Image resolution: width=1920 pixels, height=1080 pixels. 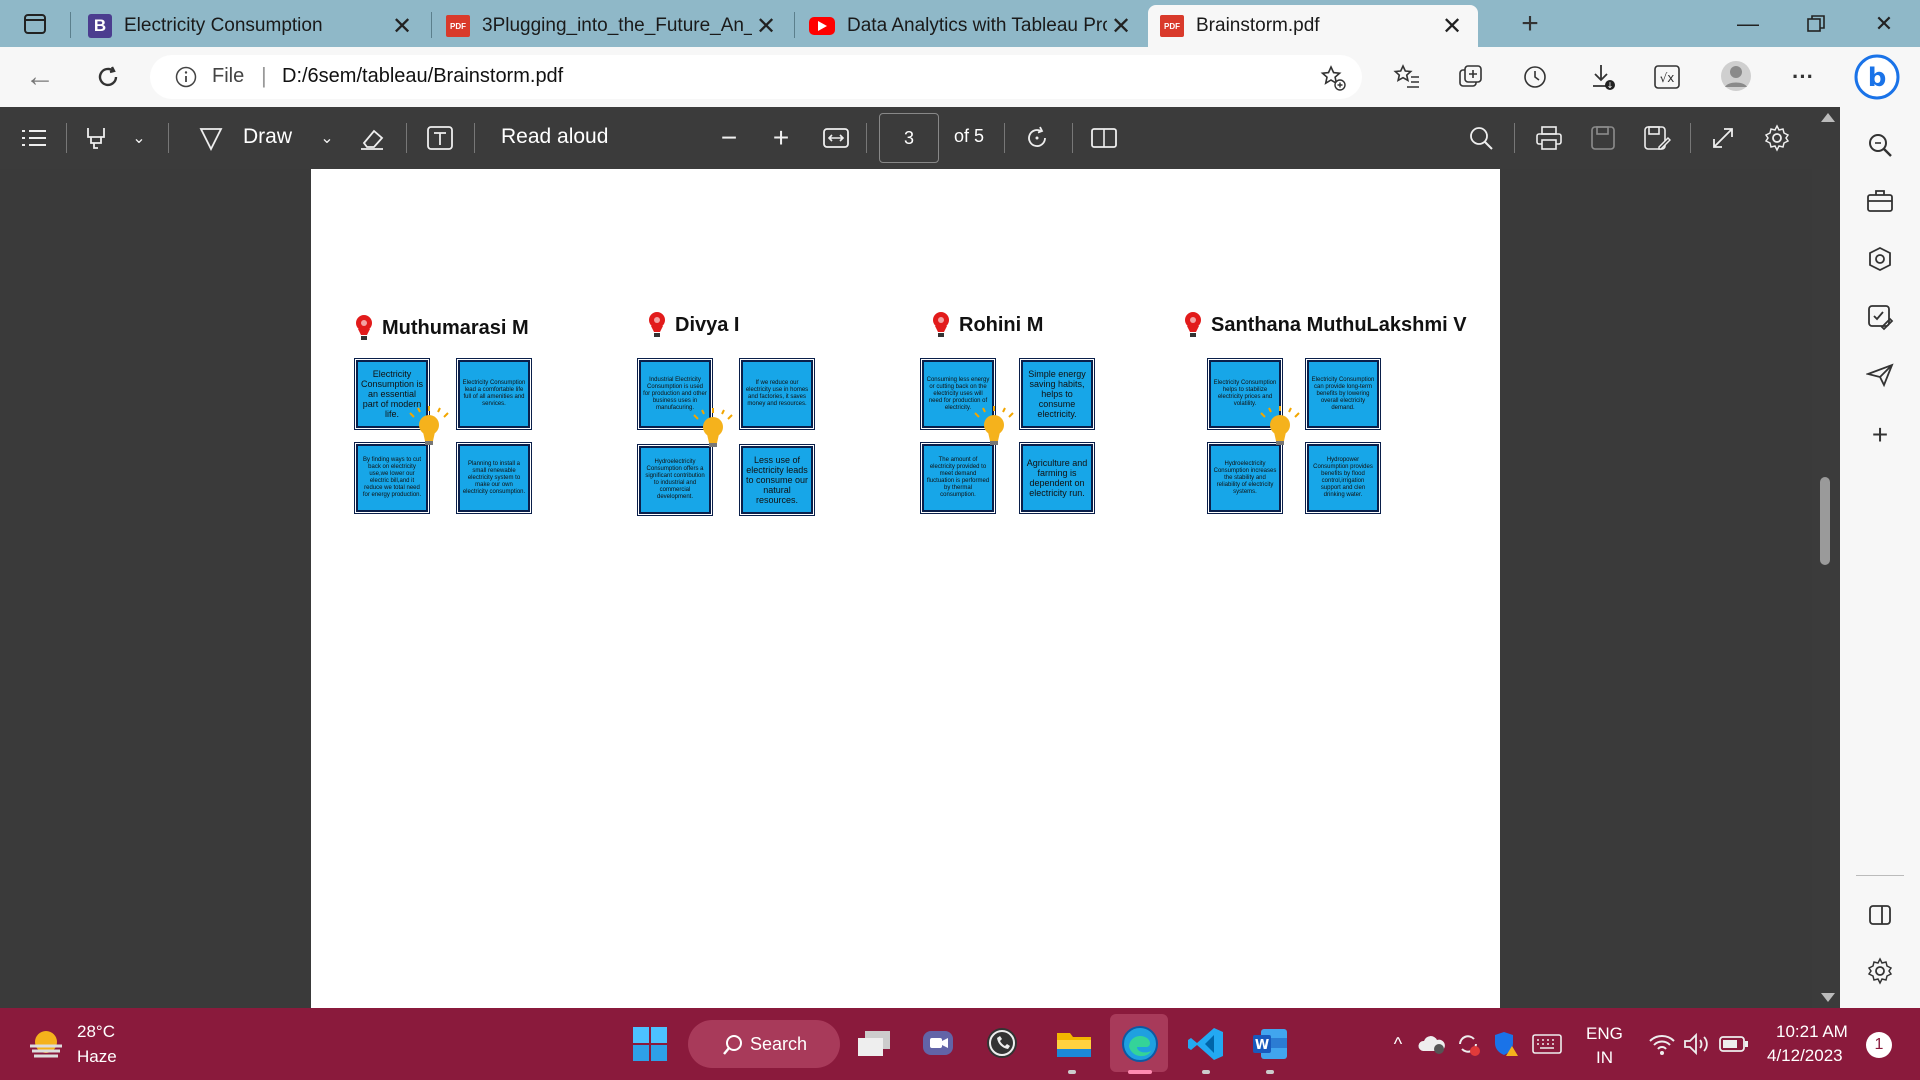 I want to click on tab-brainstorm-pdf: PDF Brainstorm.pdf ✕, so click(x=1313, y=26).